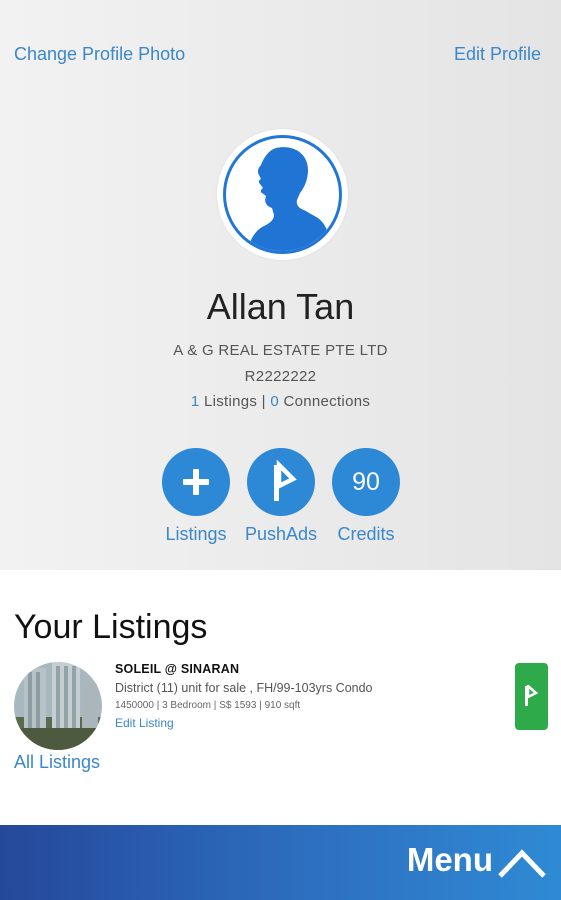 The image size is (561, 900). Describe the element at coordinates (281, 534) in the screenshot. I see `pushads-action-label: PushAds` at that location.